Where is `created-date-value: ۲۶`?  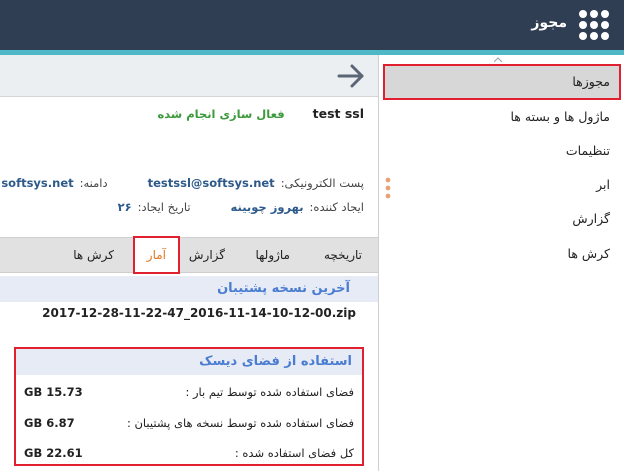 created-date-value: ۲۶ is located at coordinates (124, 207).